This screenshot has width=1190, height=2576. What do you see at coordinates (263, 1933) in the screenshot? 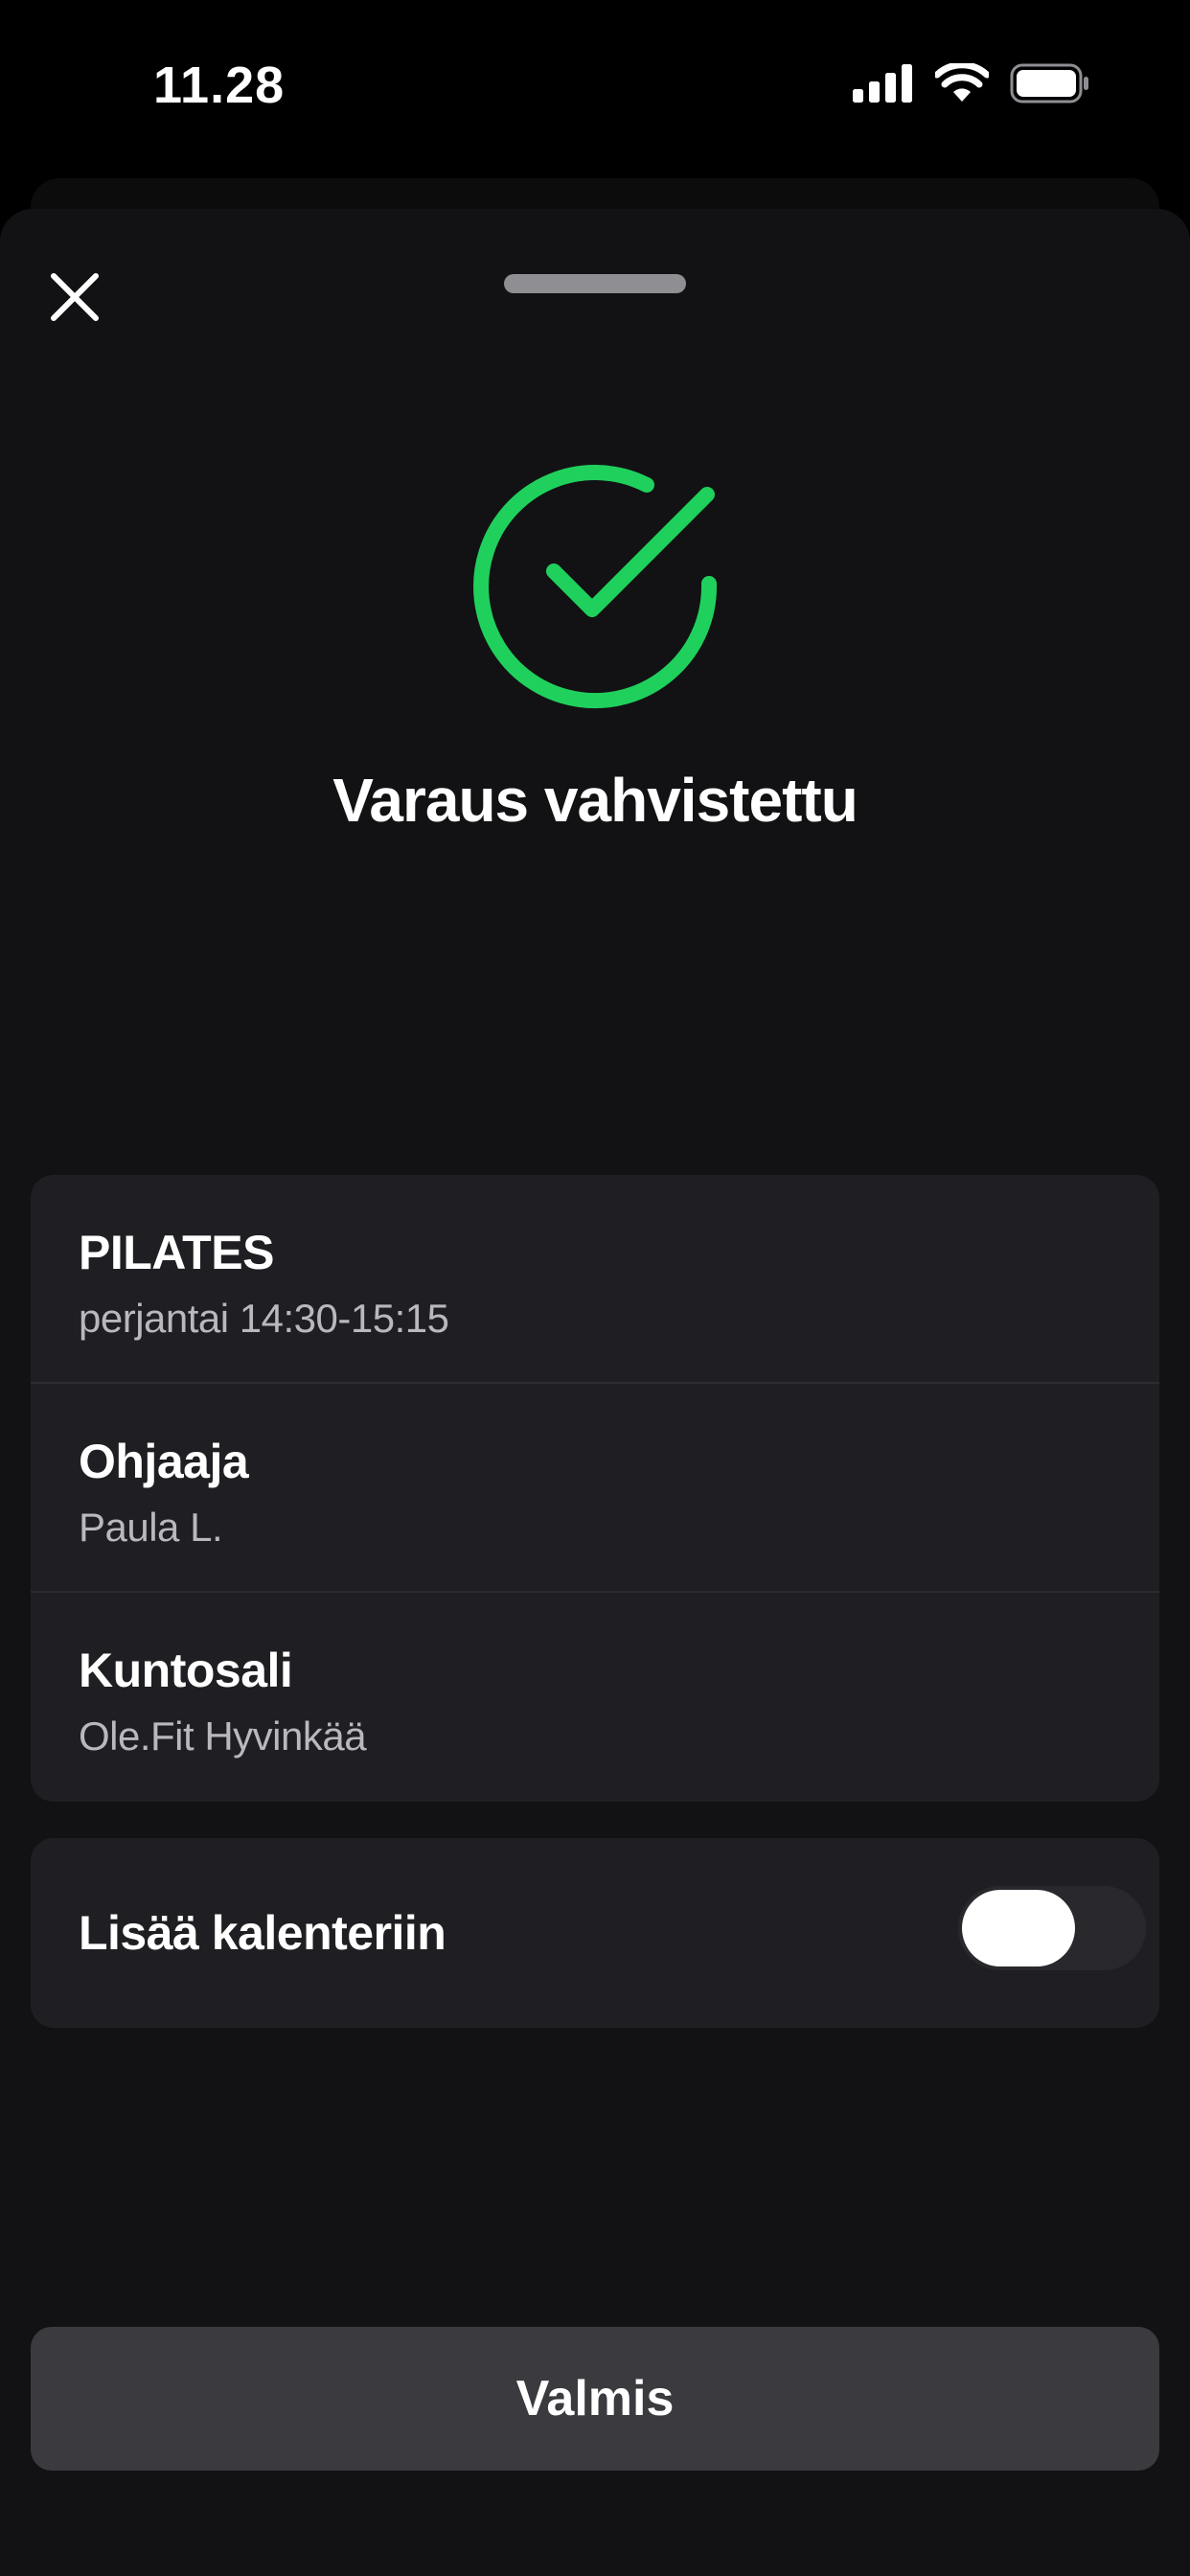
I see `add-to-calendar-label: Lisää kalenteriin` at bounding box center [263, 1933].